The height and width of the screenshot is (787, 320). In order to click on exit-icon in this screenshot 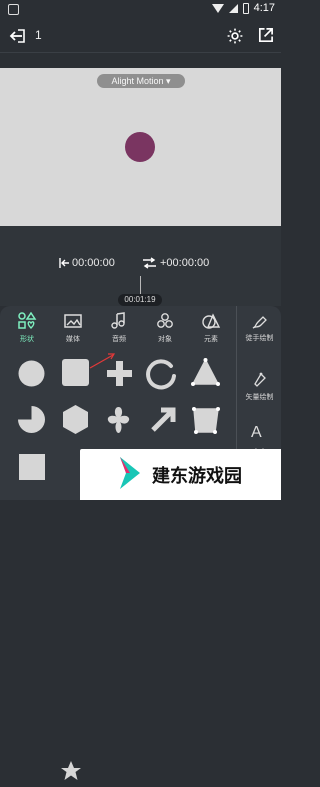, I will do `click(17, 36)`.